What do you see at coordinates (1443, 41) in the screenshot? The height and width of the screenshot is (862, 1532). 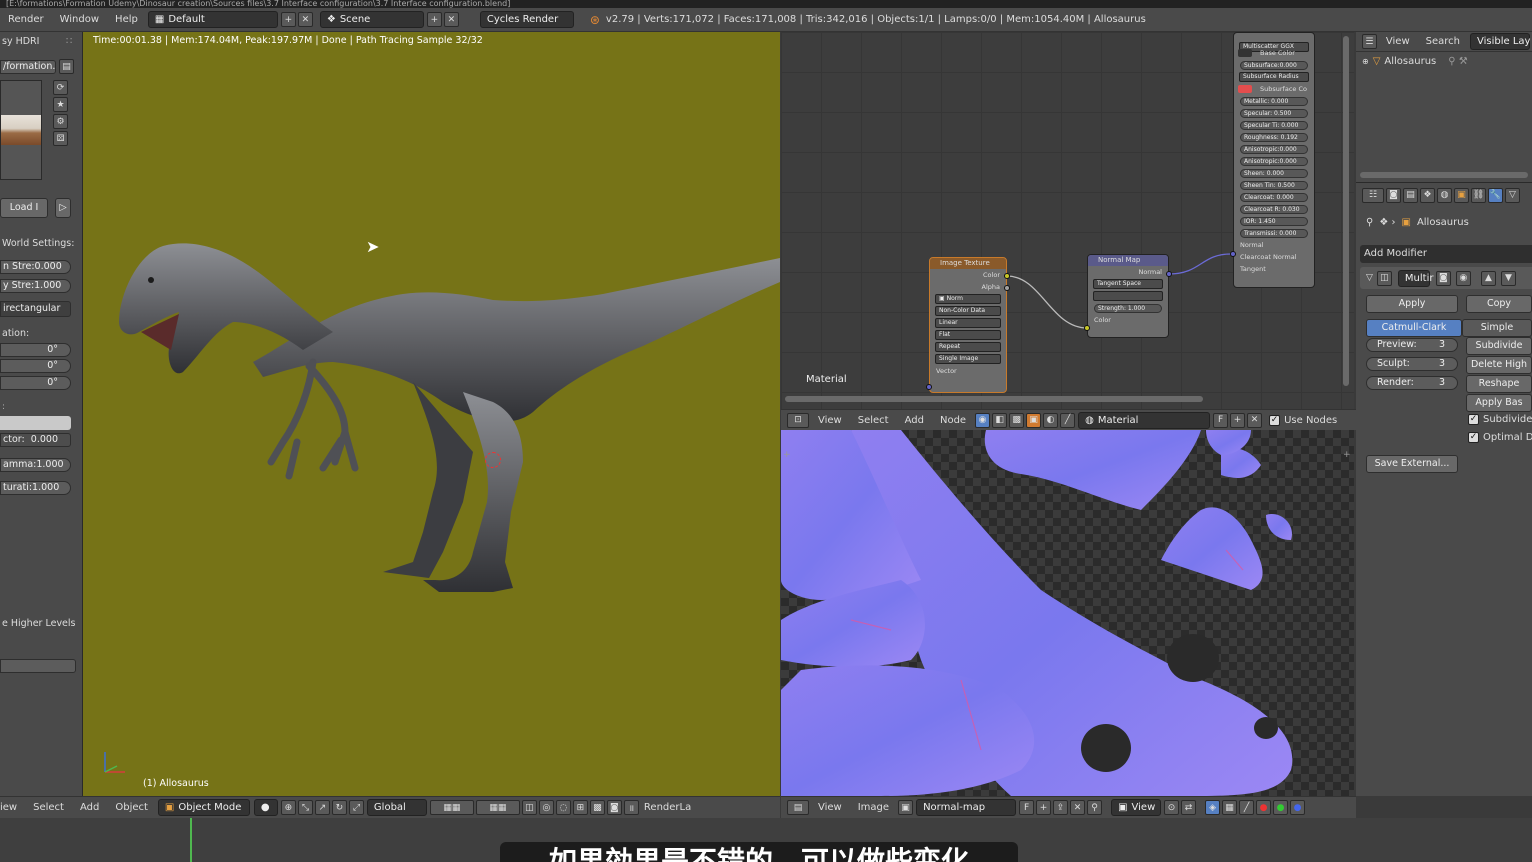 I see `outliner-menu-search: Search` at bounding box center [1443, 41].